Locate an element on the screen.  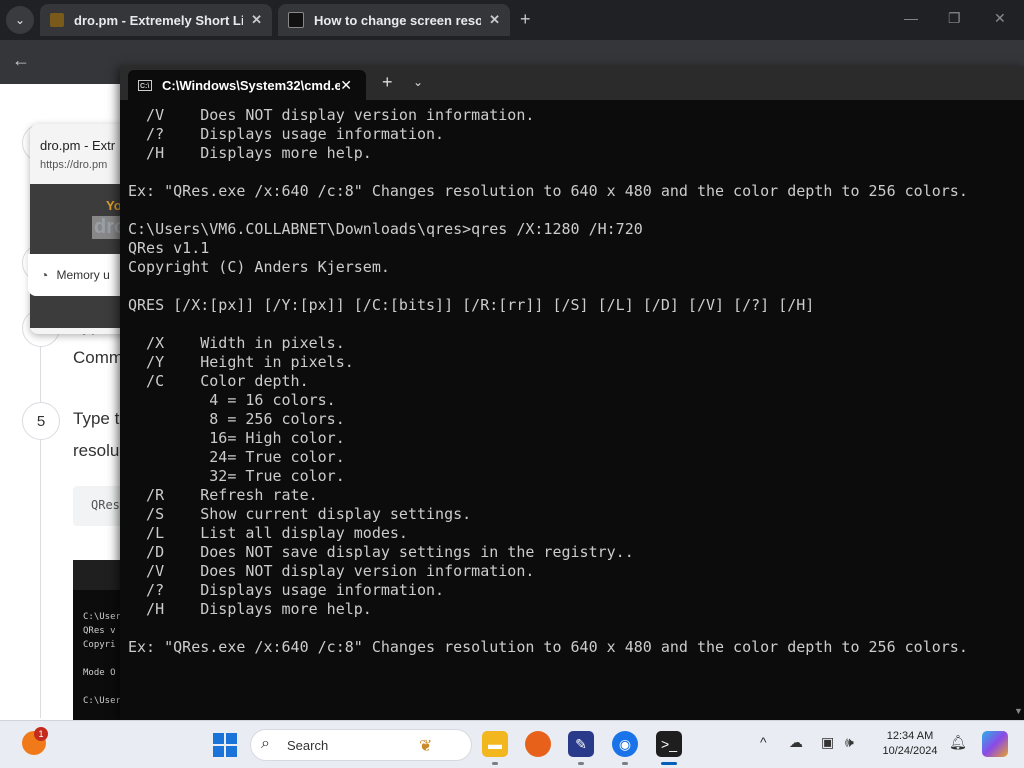
cloud-icon: ☁ is located at coordinates (796, 742).